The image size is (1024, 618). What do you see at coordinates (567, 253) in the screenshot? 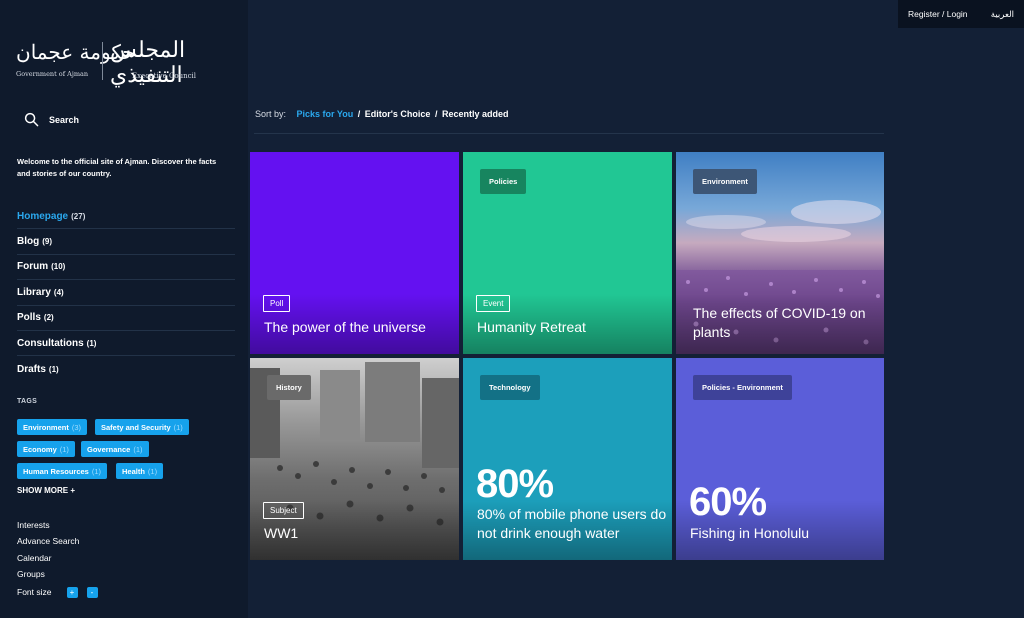
I see `card-event: Policies Event Humanity Retreat` at bounding box center [567, 253].